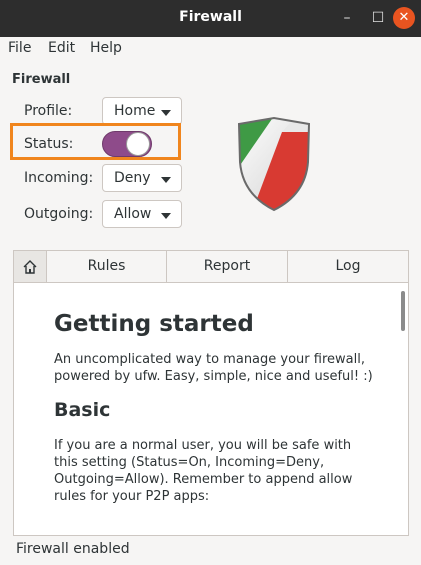  I want to click on incoming-label: Incoming:, so click(59, 178).